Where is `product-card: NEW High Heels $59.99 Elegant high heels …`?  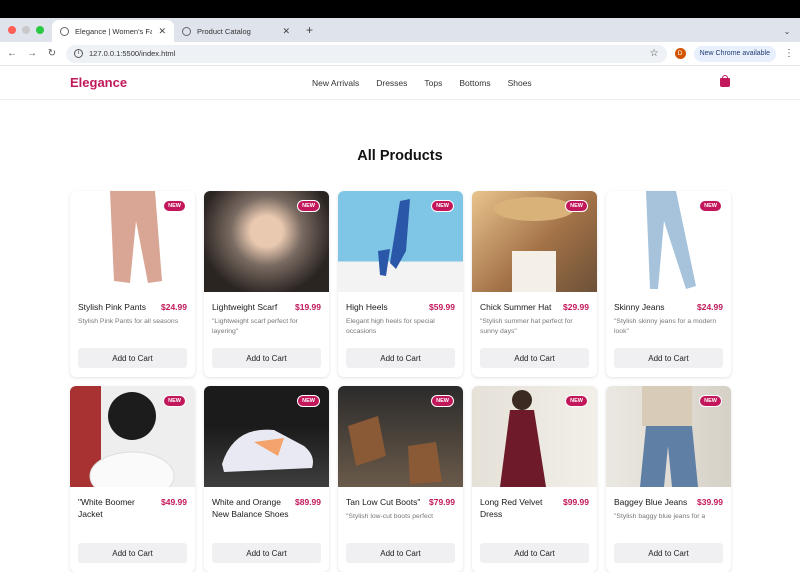 product-card: NEW High Heels $59.99 Elegant high heels … is located at coordinates (400, 284).